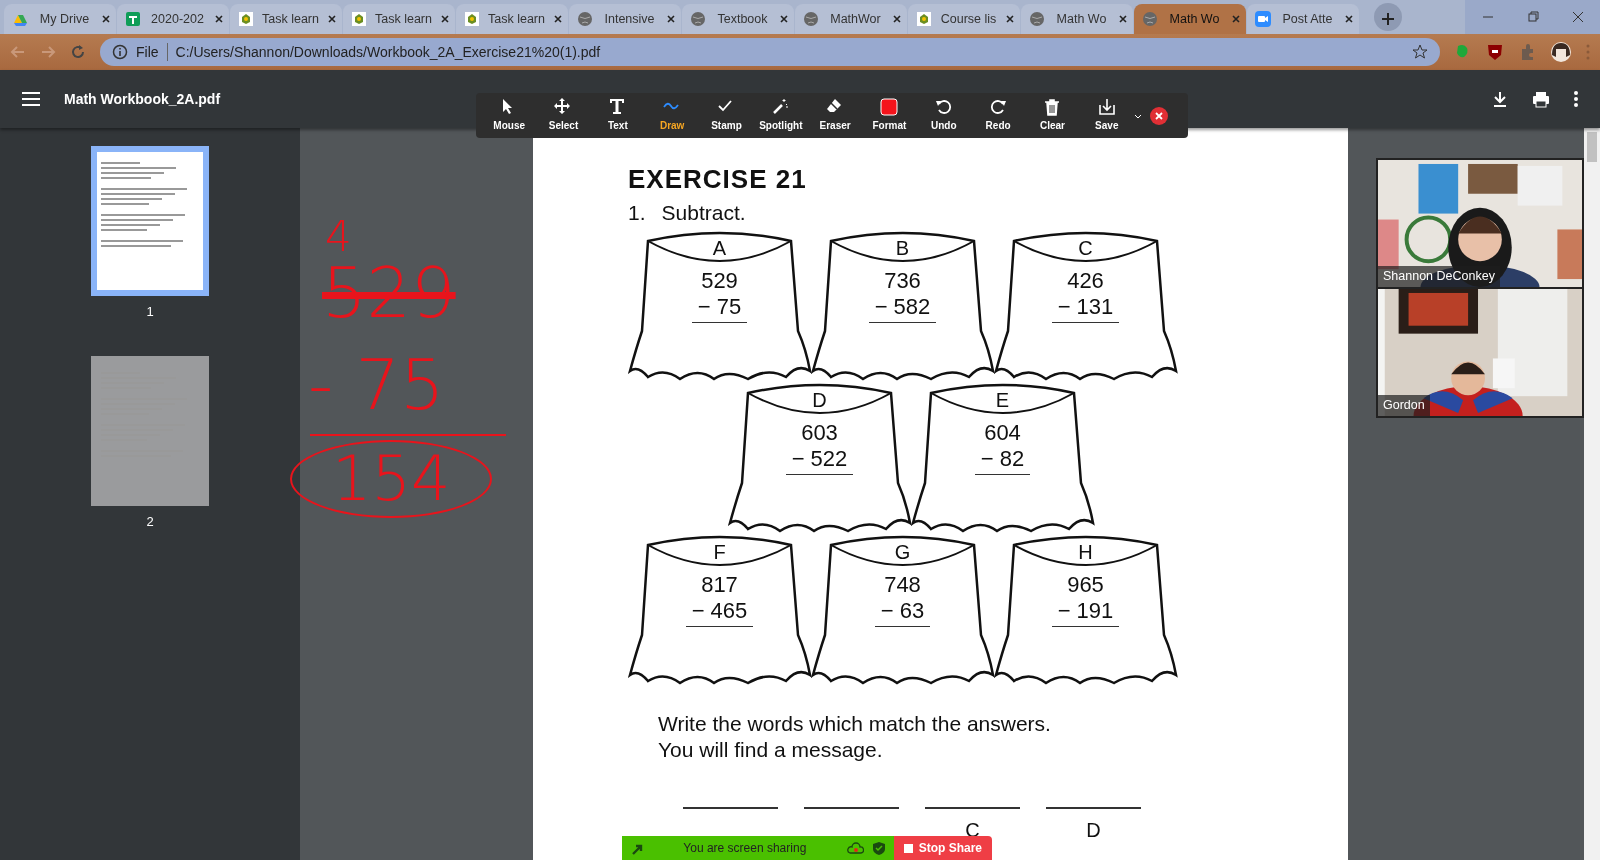 This screenshot has width=1600, height=860. Describe the element at coordinates (1137, 115) in the screenshot. I see `caret-icon` at that location.